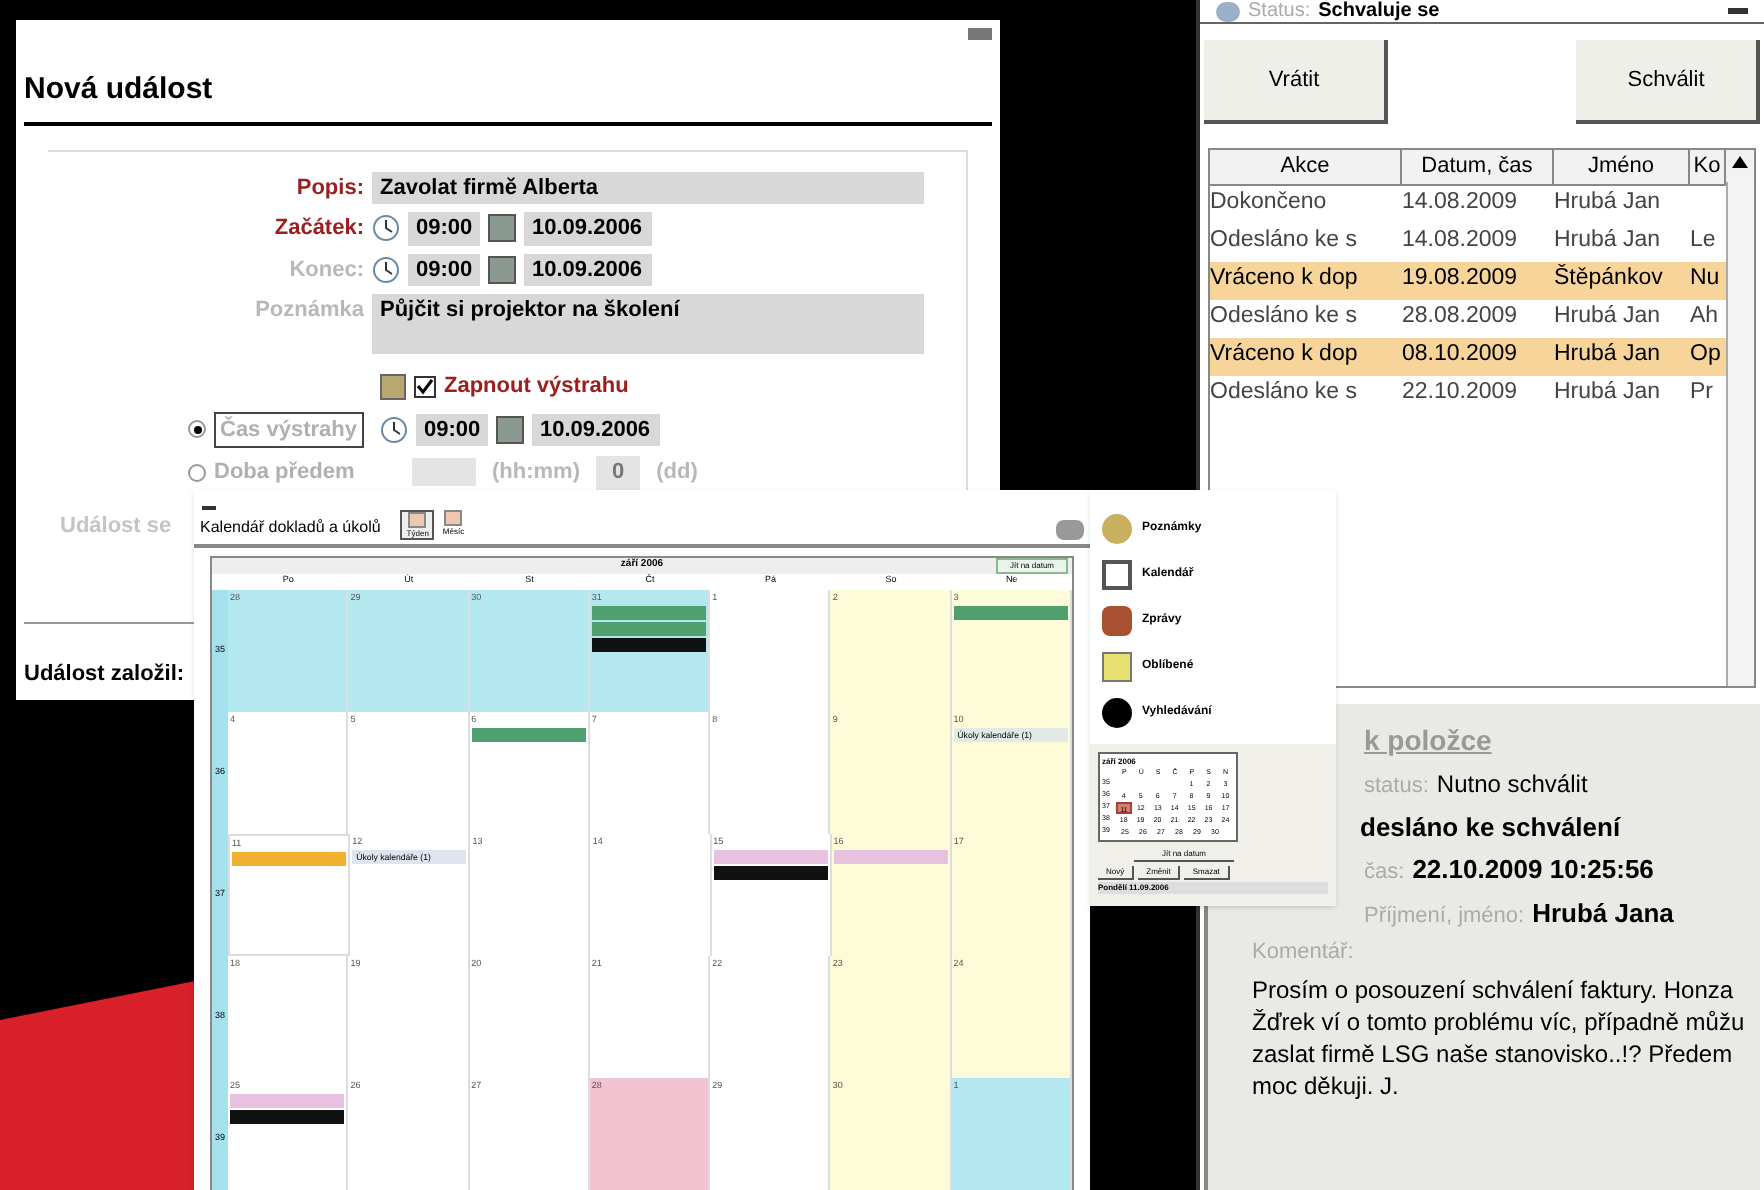  Describe the element at coordinates (508, 96) in the screenshot. I see `dialog-title: Nová událost` at that location.